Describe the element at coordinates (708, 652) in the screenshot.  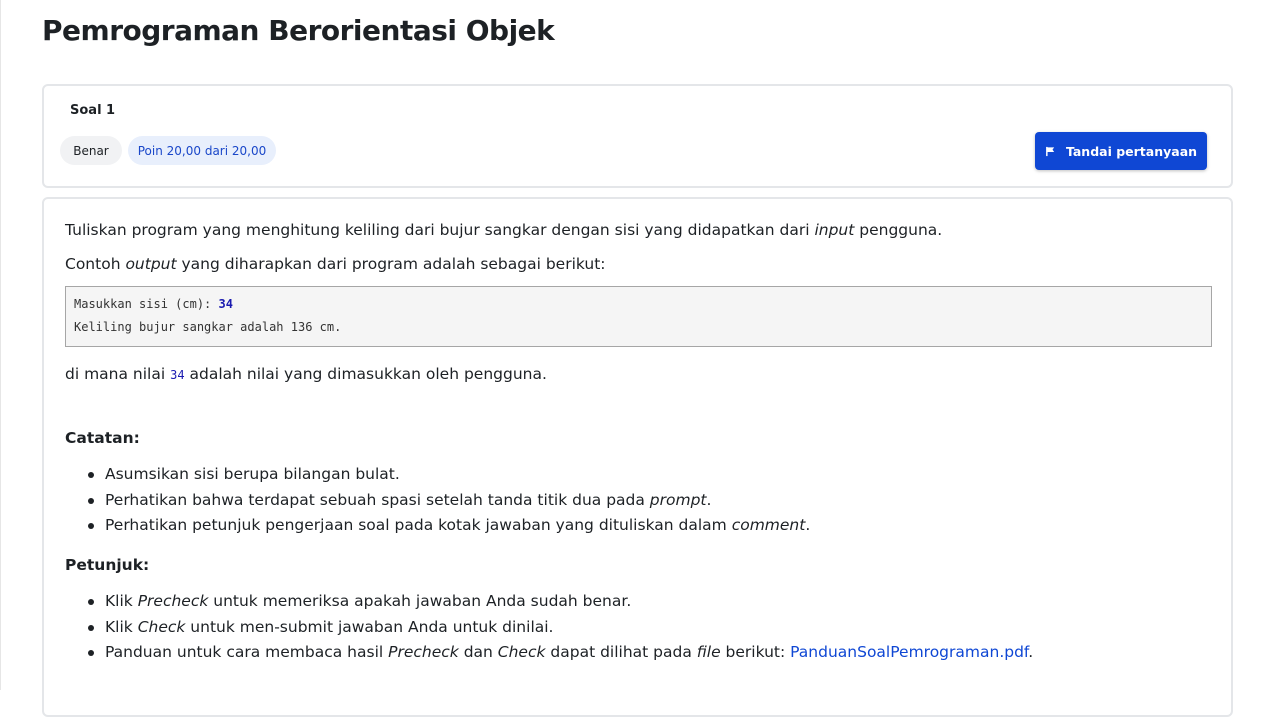
I see `emphasis-text: file` at that location.